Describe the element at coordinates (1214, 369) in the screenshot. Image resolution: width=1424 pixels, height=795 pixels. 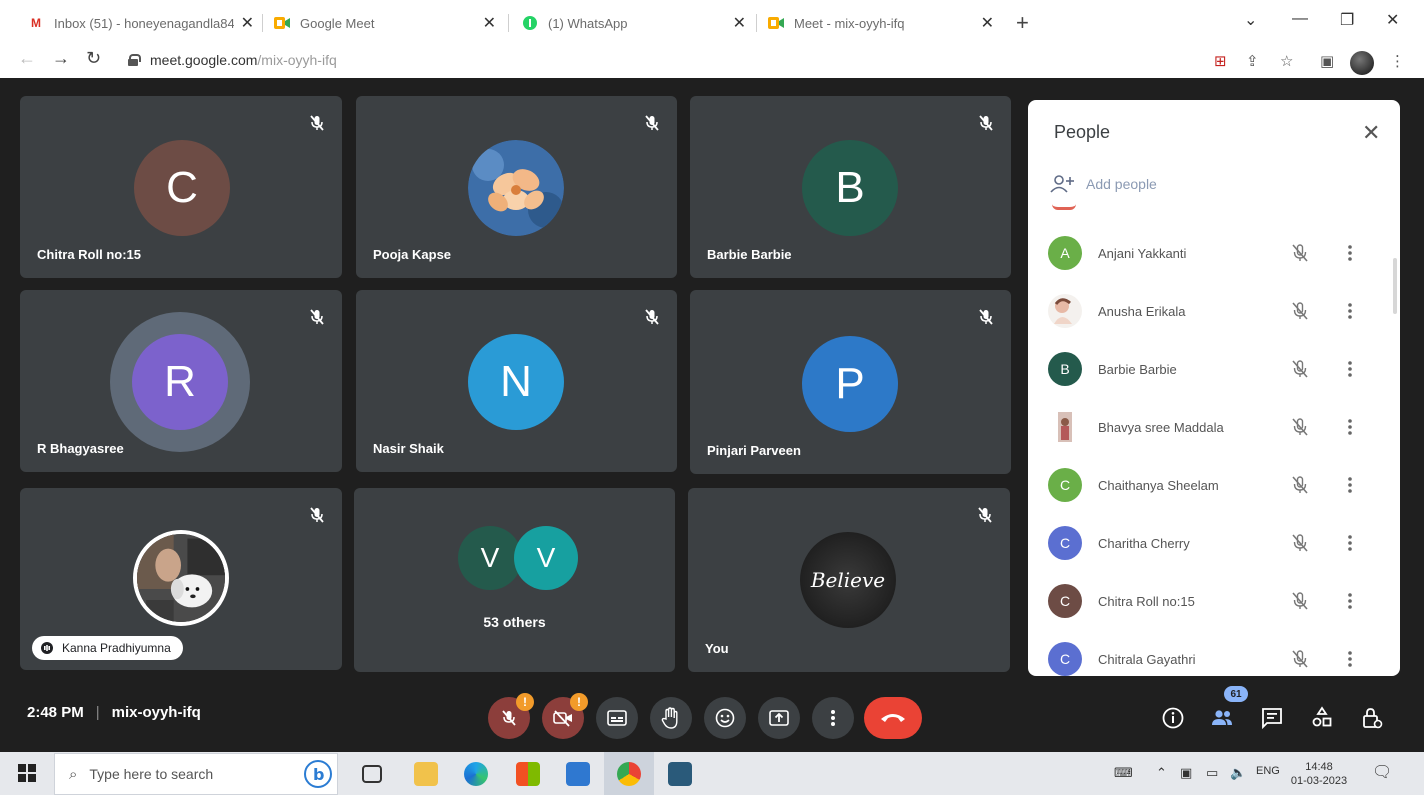
I see `people-list-item: B Barbie Barbie` at that location.